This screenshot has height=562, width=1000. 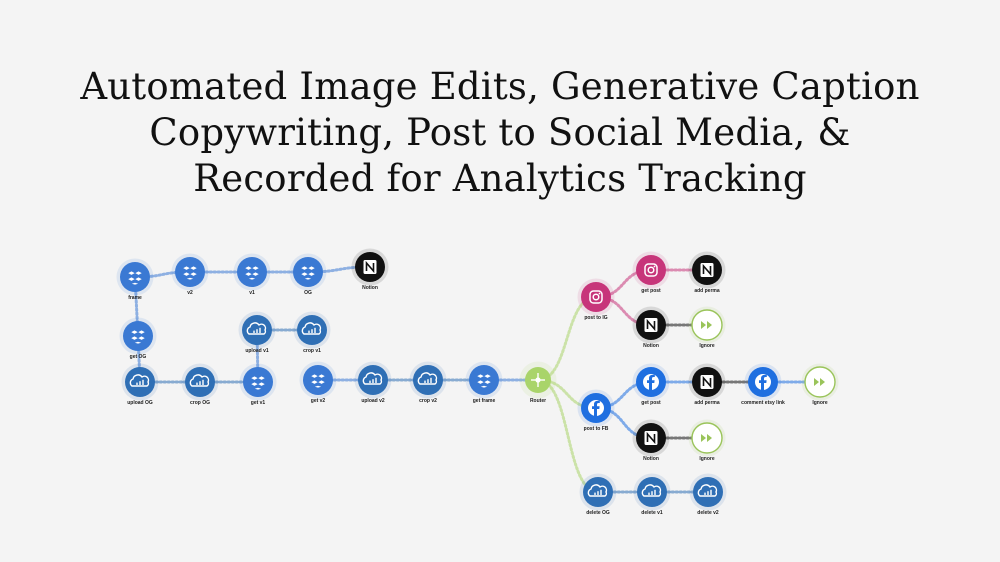 I want to click on module-get-frame: get frame, so click(x=484, y=383).